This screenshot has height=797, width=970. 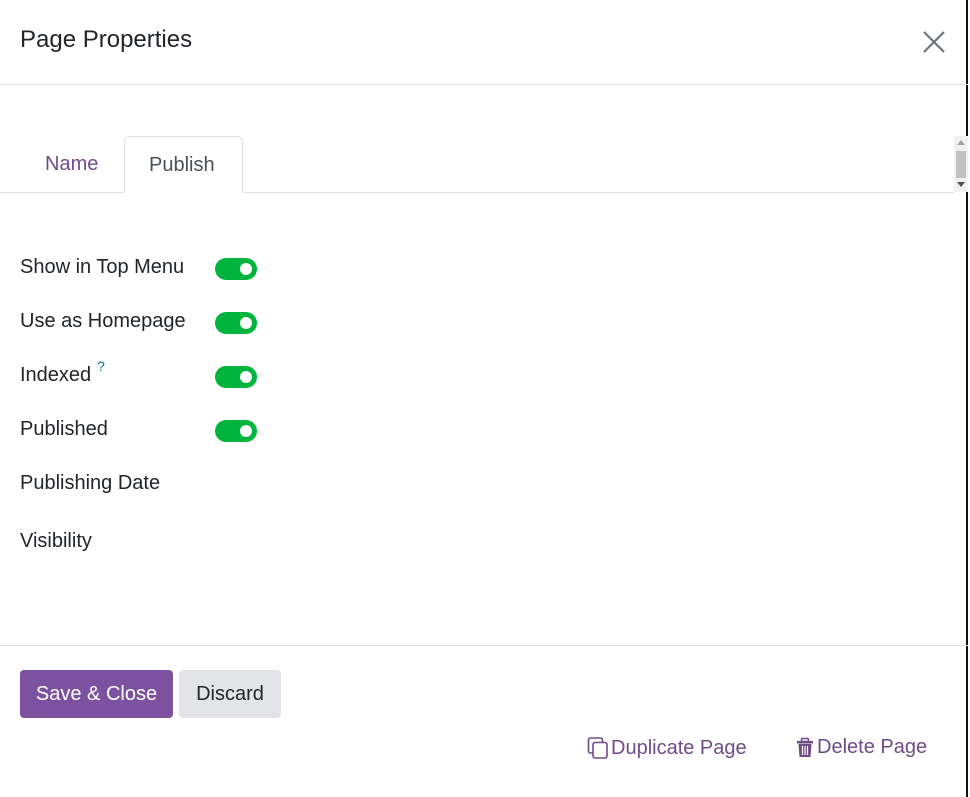 What do you see at coordinates (103, 321) in the screenshot?
I see `use-as-homepage-label: Use as Homepage` at bounding box center [103, 321].